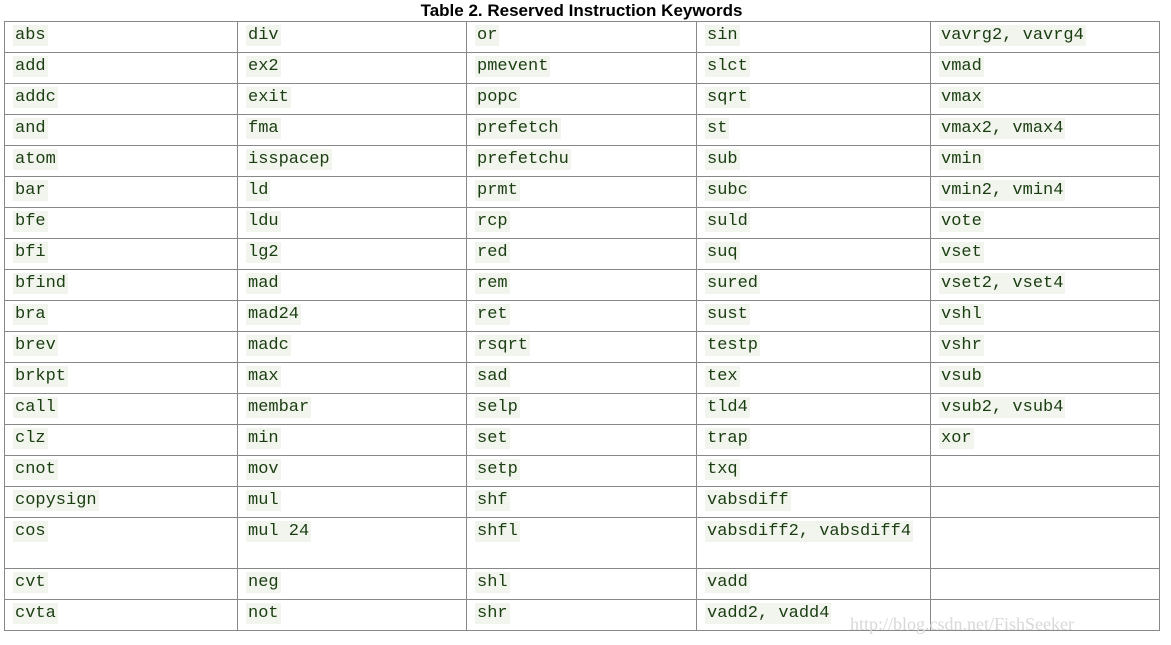 The height and width of the screenshot is (645, 1171). Describe the element at coordinates (121, 543) in the screenshot. I see `table-cell: cos` at that location.